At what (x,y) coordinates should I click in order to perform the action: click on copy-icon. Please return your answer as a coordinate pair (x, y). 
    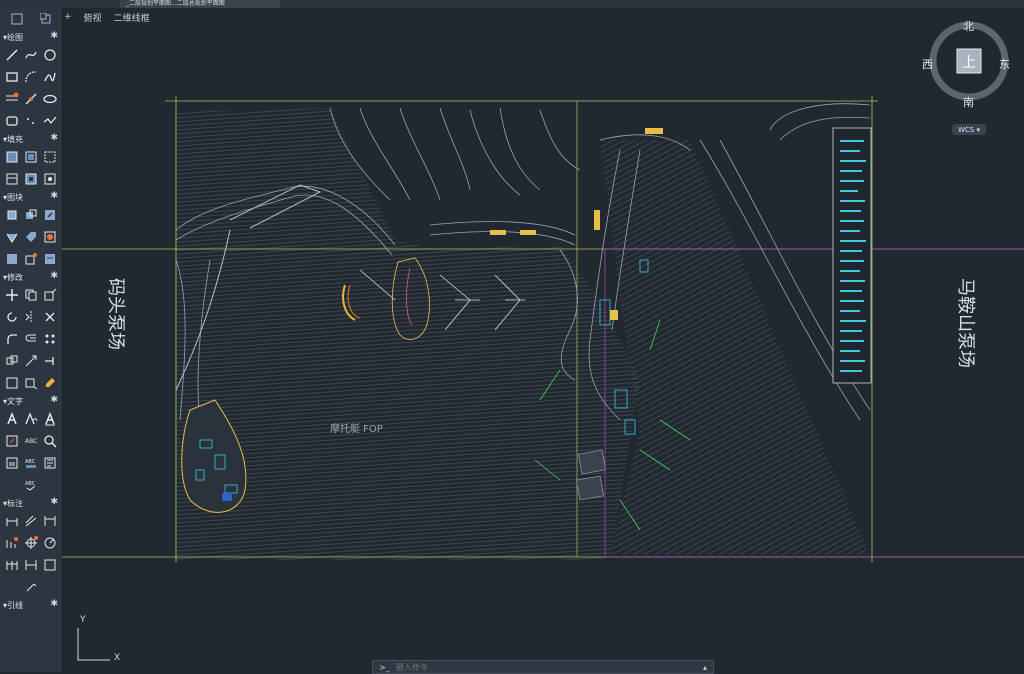
    Looking at the image, I should click on (31, 295).